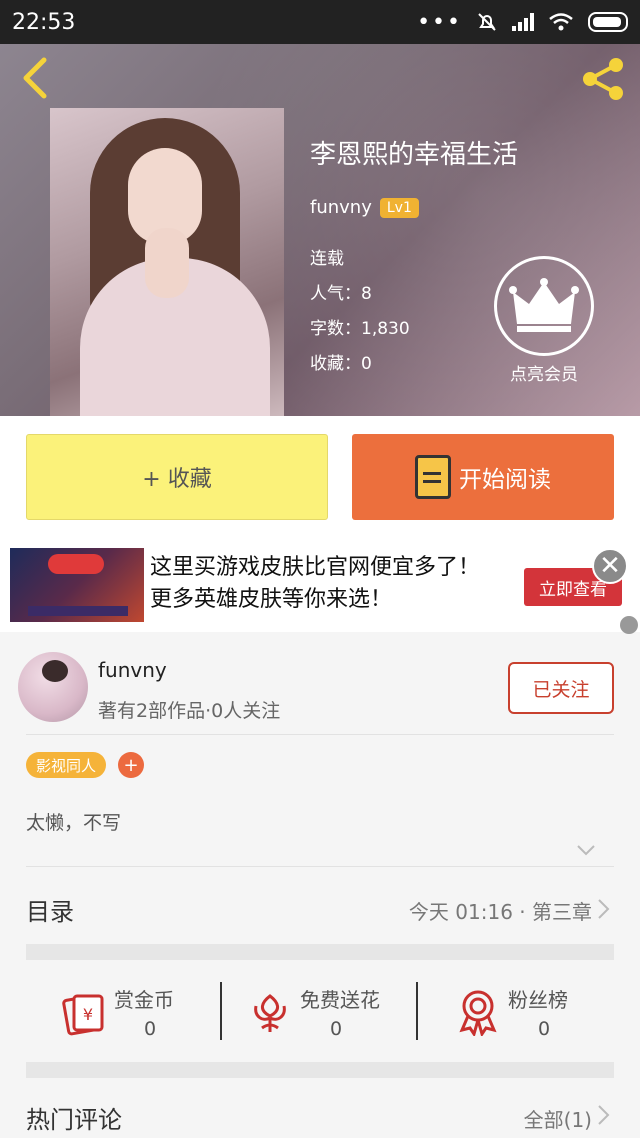 The height and width of the screenshot is (1138, 640). What do you see at coordinates (320, 684) in the screenshot?
I see `author-card: funvny 著有2部作品·0人关注 已关注` at bounding box center [320, 684].